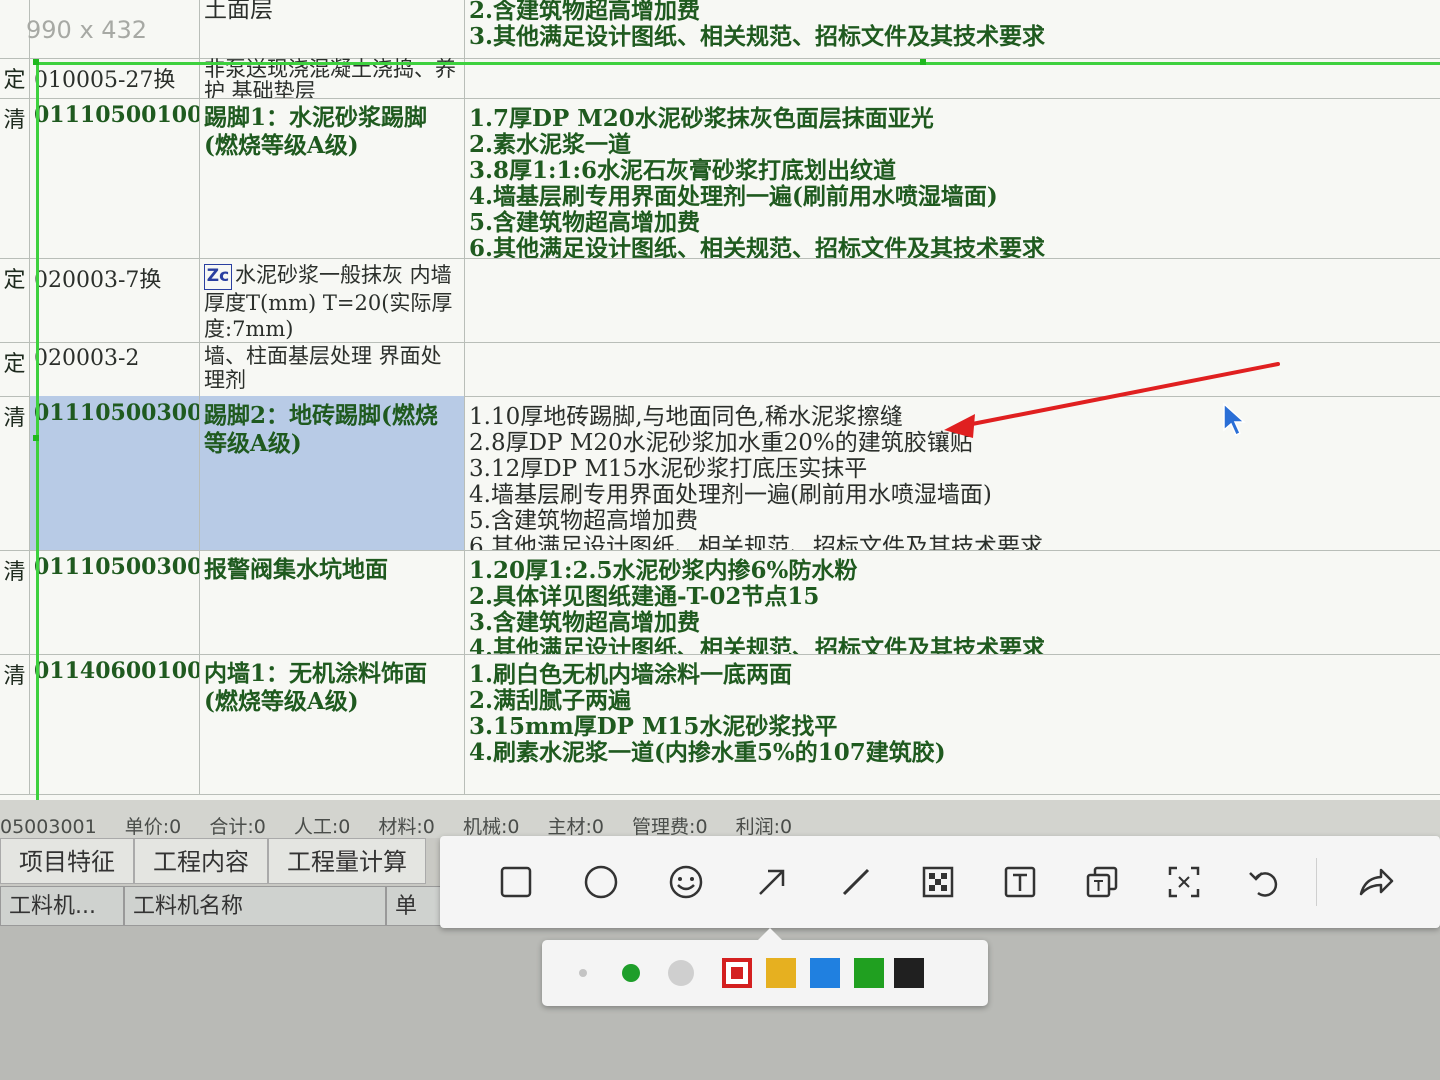 The height and width of the screenshot is (1080, 1440). Describe the element at coordinates (332, 602) in the screenshot. I see `row-name: 报警阀集水坑地面` at that location.